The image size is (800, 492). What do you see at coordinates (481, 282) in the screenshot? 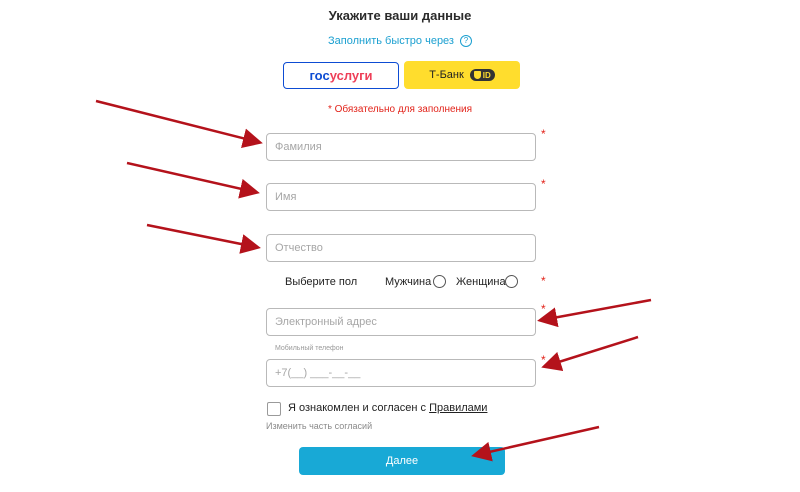
I see `gender-female-label: Женщина` at bounding box center [481, 282].